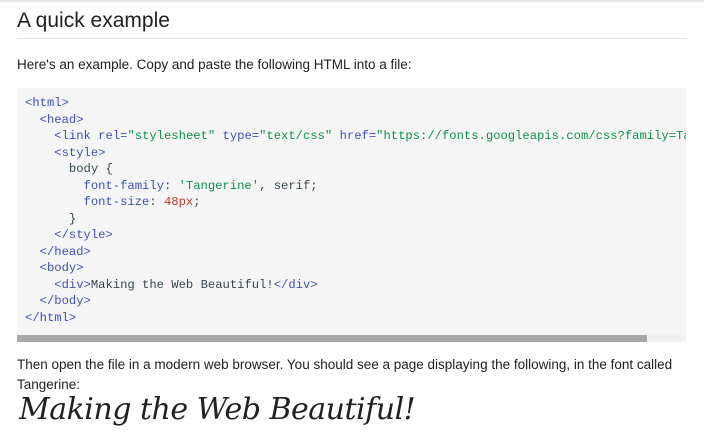  Describe the element at coordinates (93, 20) in the screenshot. I see `section-title: A quick example` at that location.